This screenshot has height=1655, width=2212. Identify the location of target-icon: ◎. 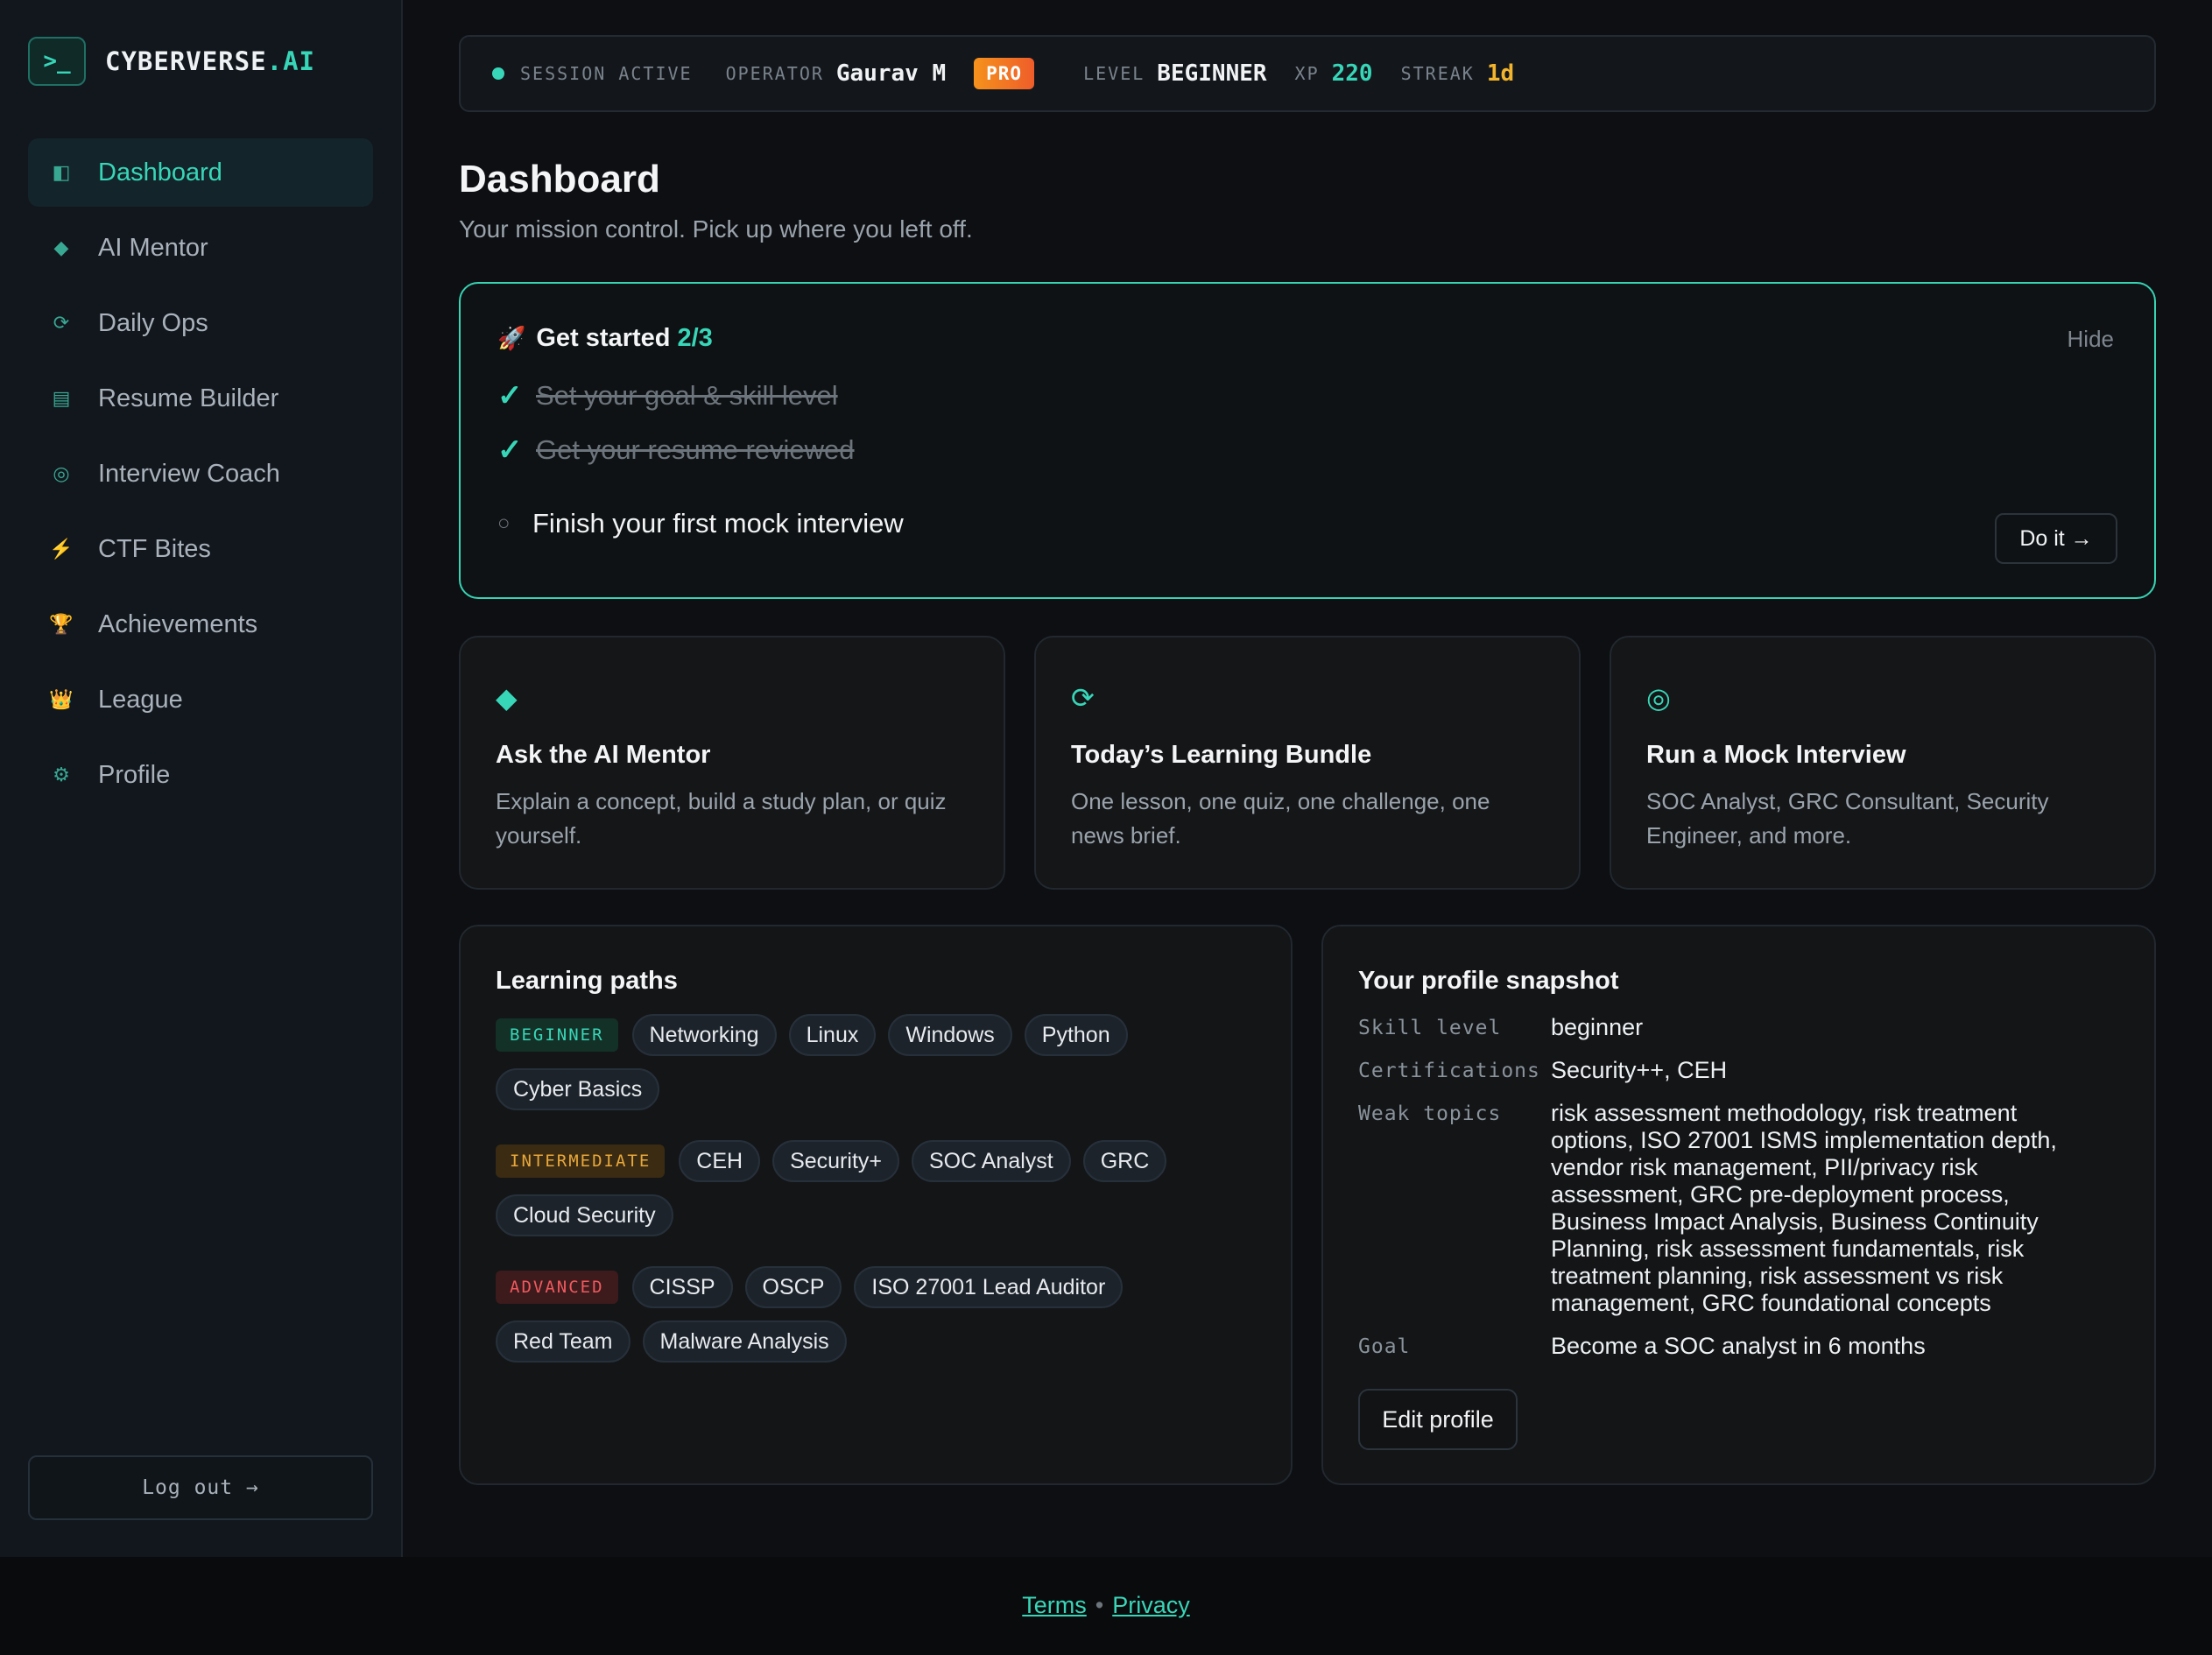
(1658, 698).